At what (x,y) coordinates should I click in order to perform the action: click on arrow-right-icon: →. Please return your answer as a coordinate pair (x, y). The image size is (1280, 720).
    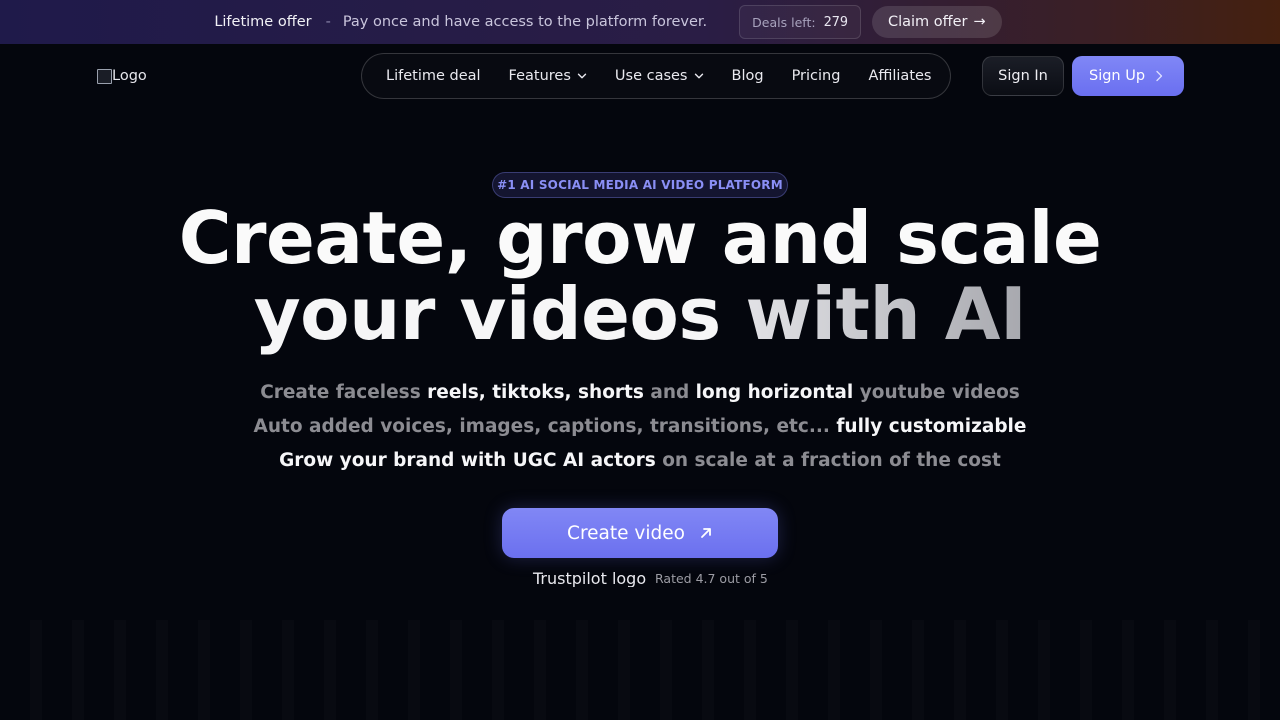
    Looking at the image, I should click on (979, 22).